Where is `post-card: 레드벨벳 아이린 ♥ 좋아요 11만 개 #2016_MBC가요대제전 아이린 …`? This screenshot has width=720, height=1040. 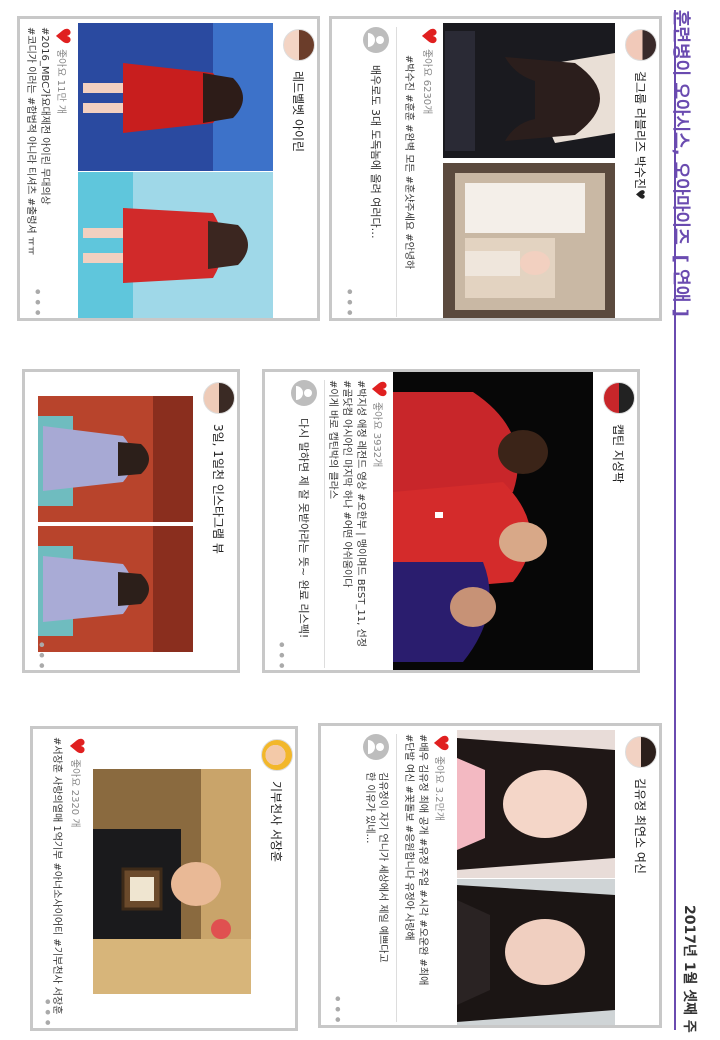
post-card: 레드벨벳 아이린 ♥ 좋아요 11만 개 #2016_MBC가요대제전 아이린 … is located at coordinates (168, 168).